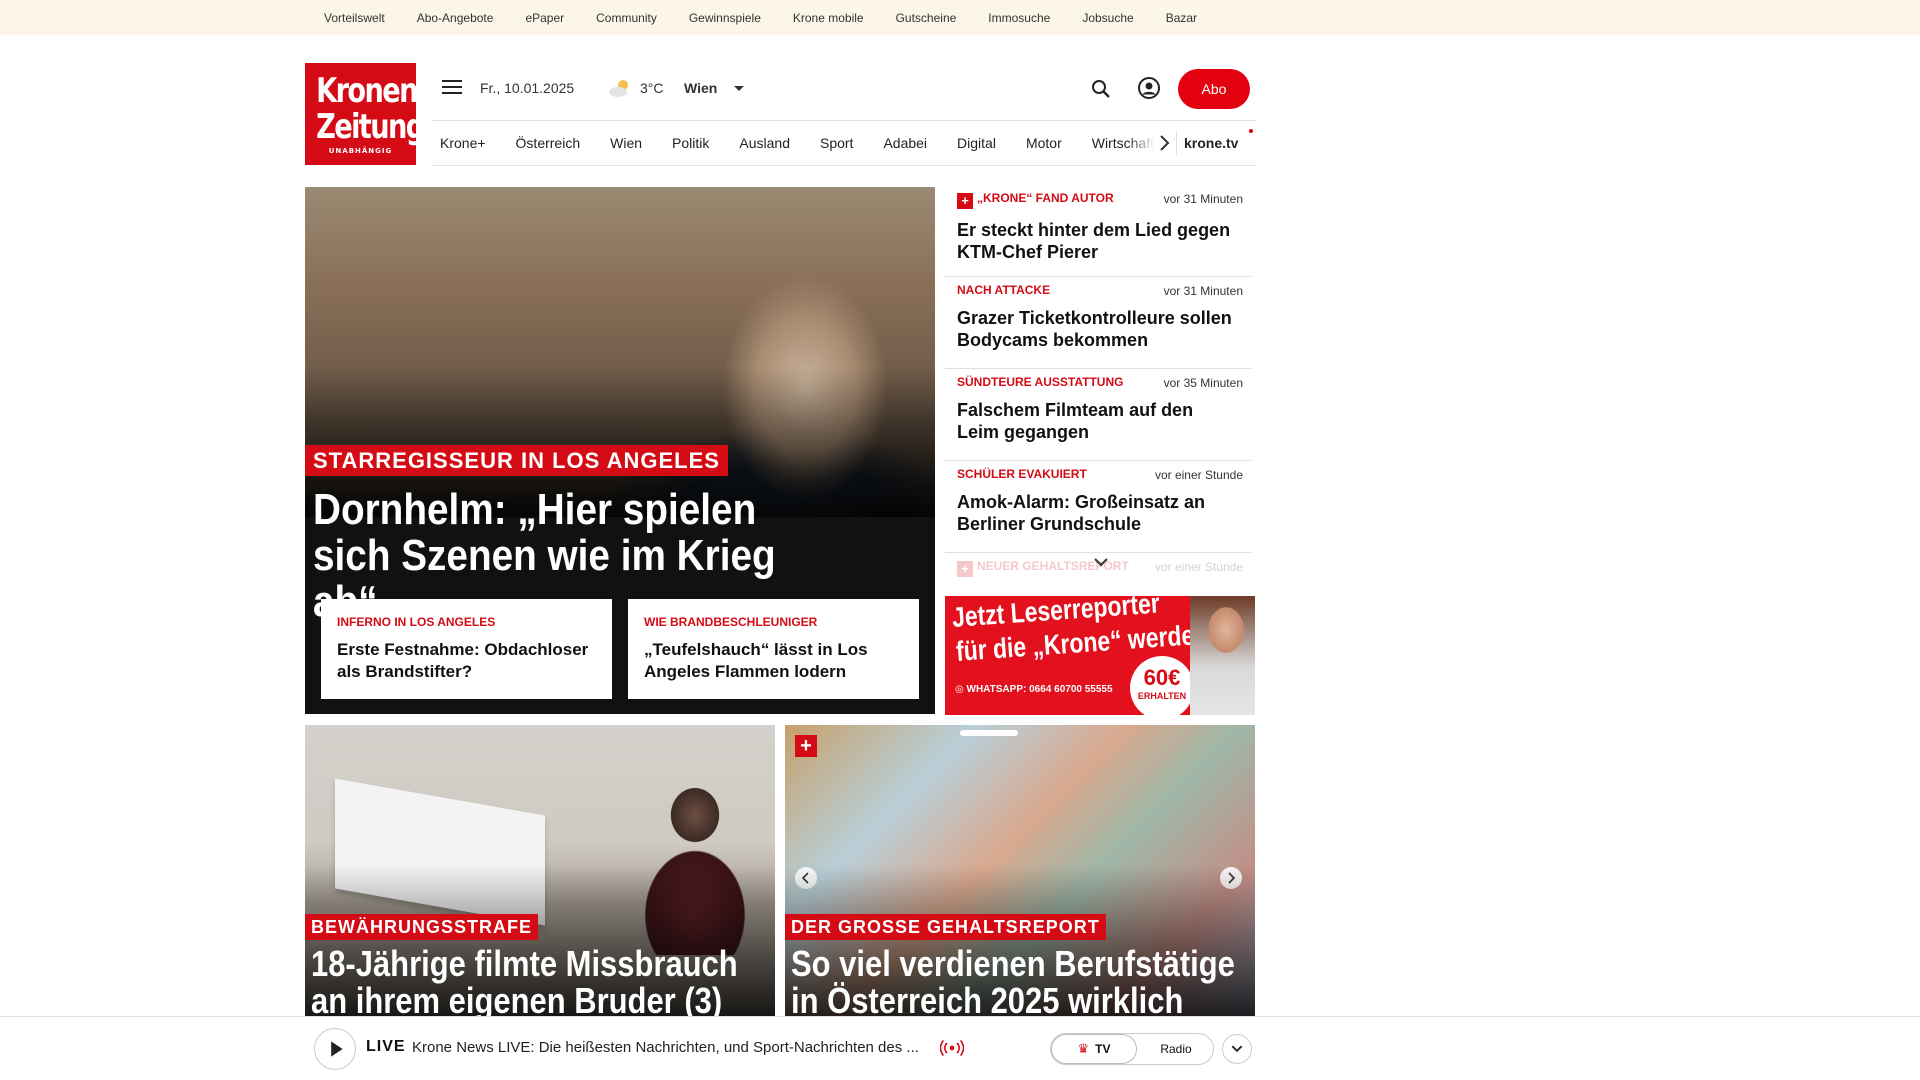 The width and height of the screenshot is (1920, 1080). Describe the element at coordinates (926, 18) in the screenshot. I see `service-link-gutscheine: Gutscheine` at that location.